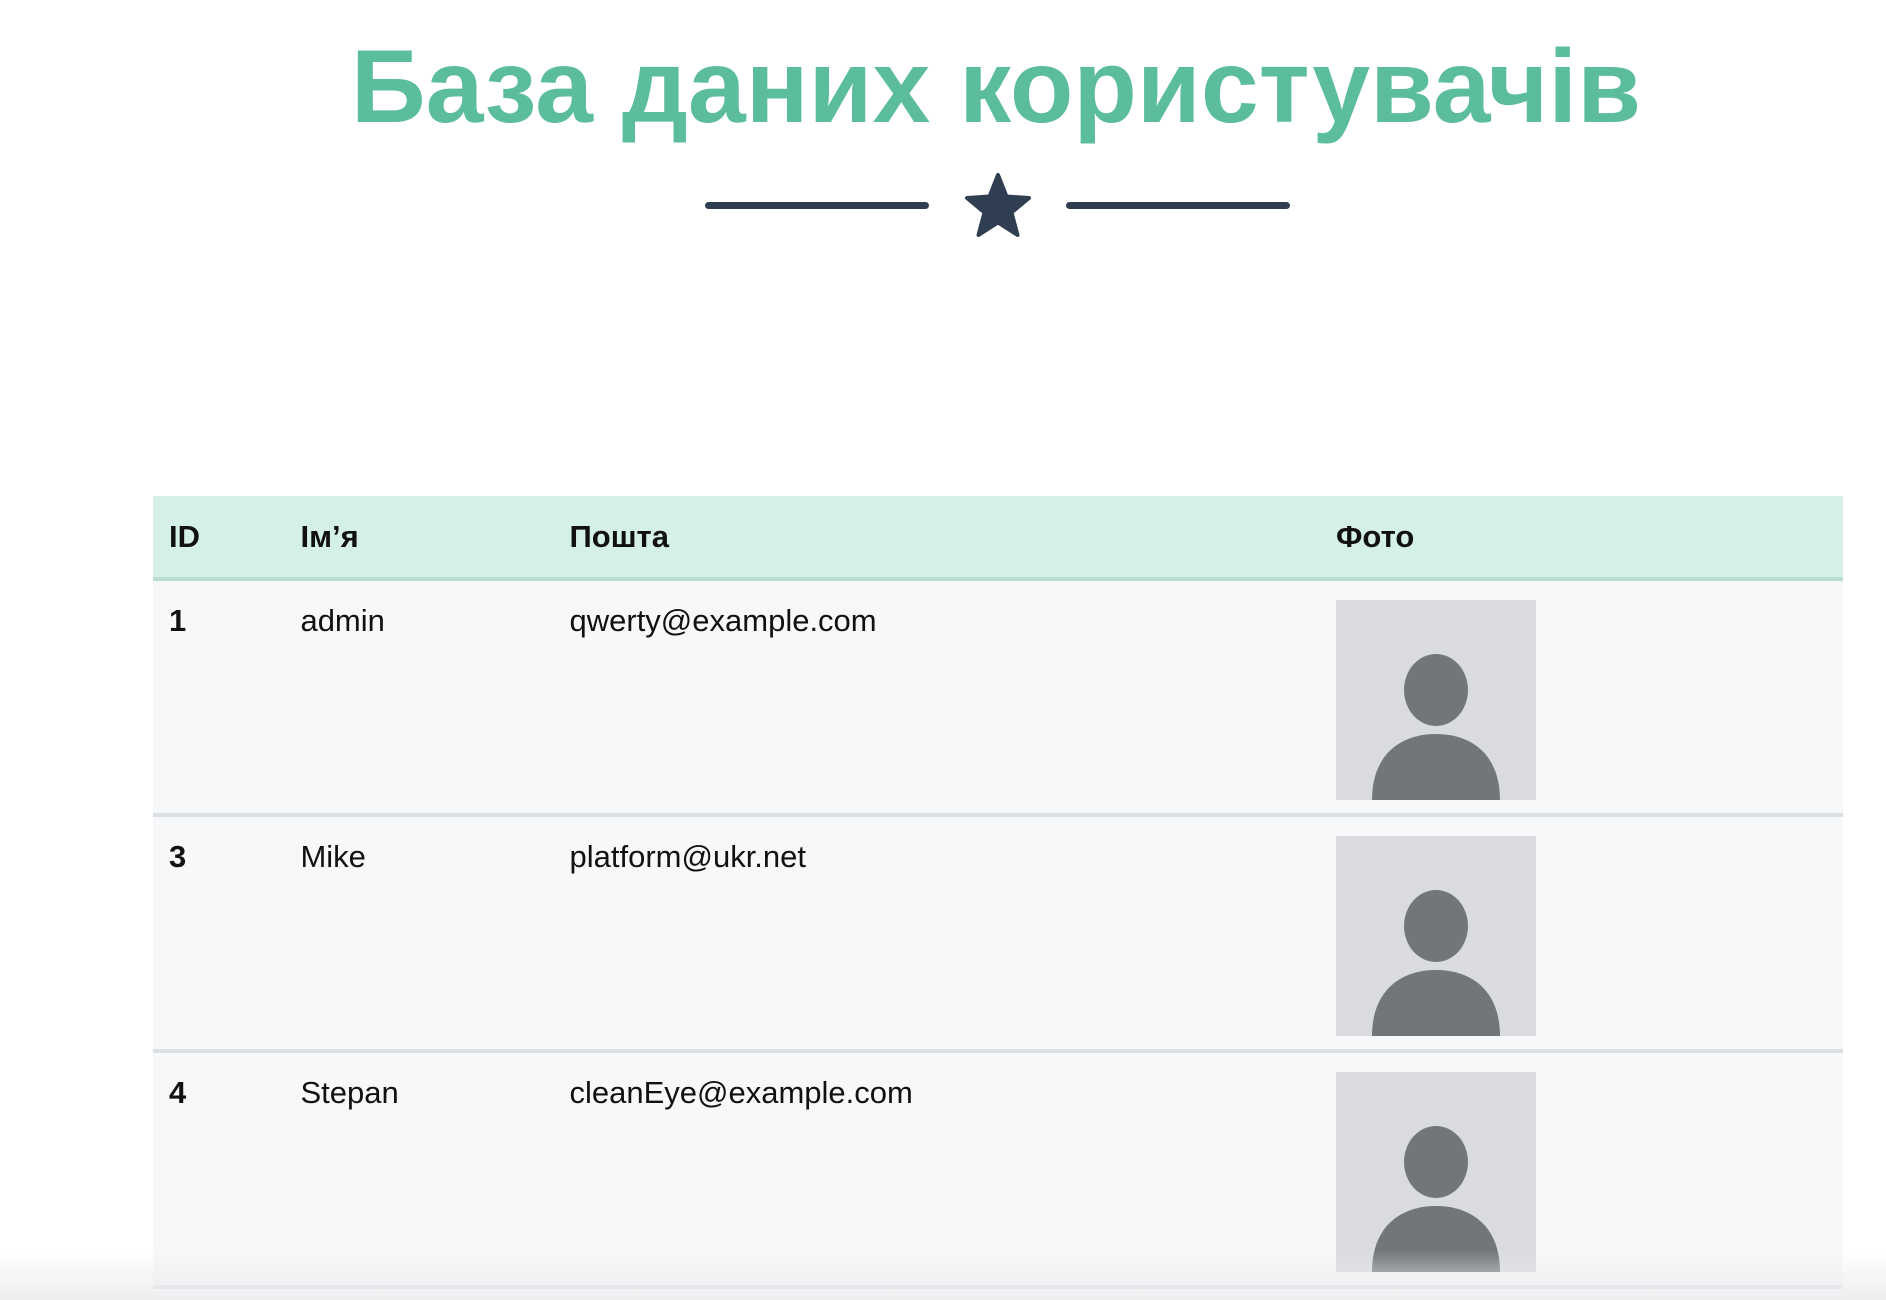 This screenshot has width=1886, height=1300. Describe the element at coordinates (1375, 536) in the screenshot. I see `header-photo: Фото` at that location.